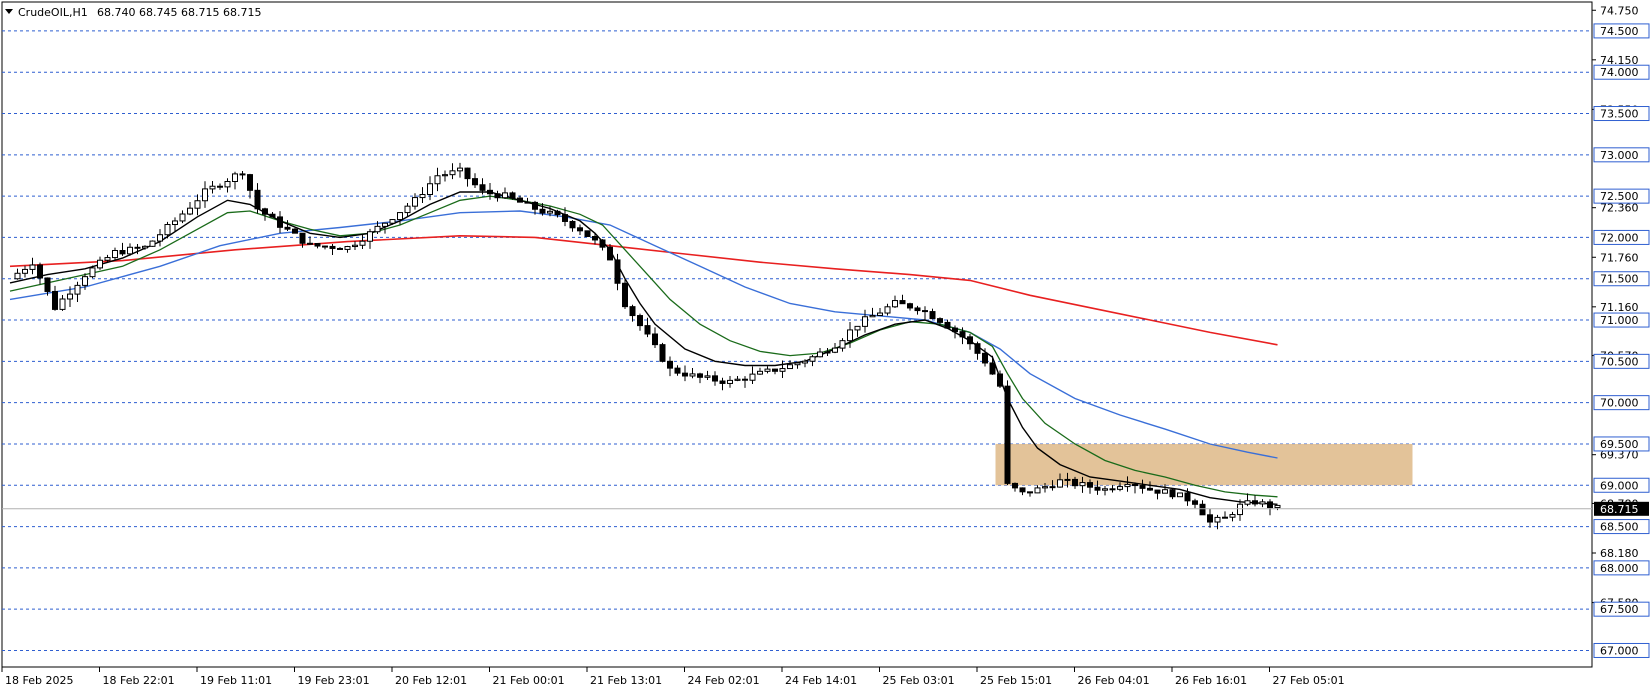  Describe the element at coordinates (1619, 509) in the screenshot. I see `current-price-label: 68.715` at that location.